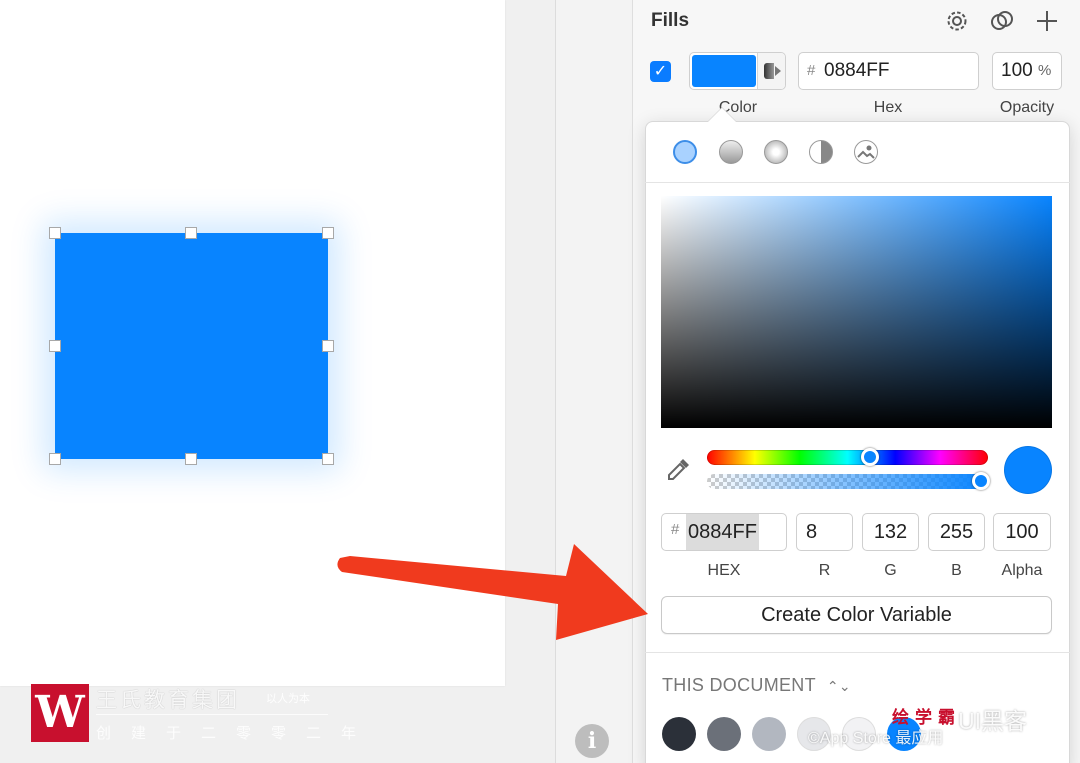  I want to click on resize-handle-top-right, so click(328, 233).